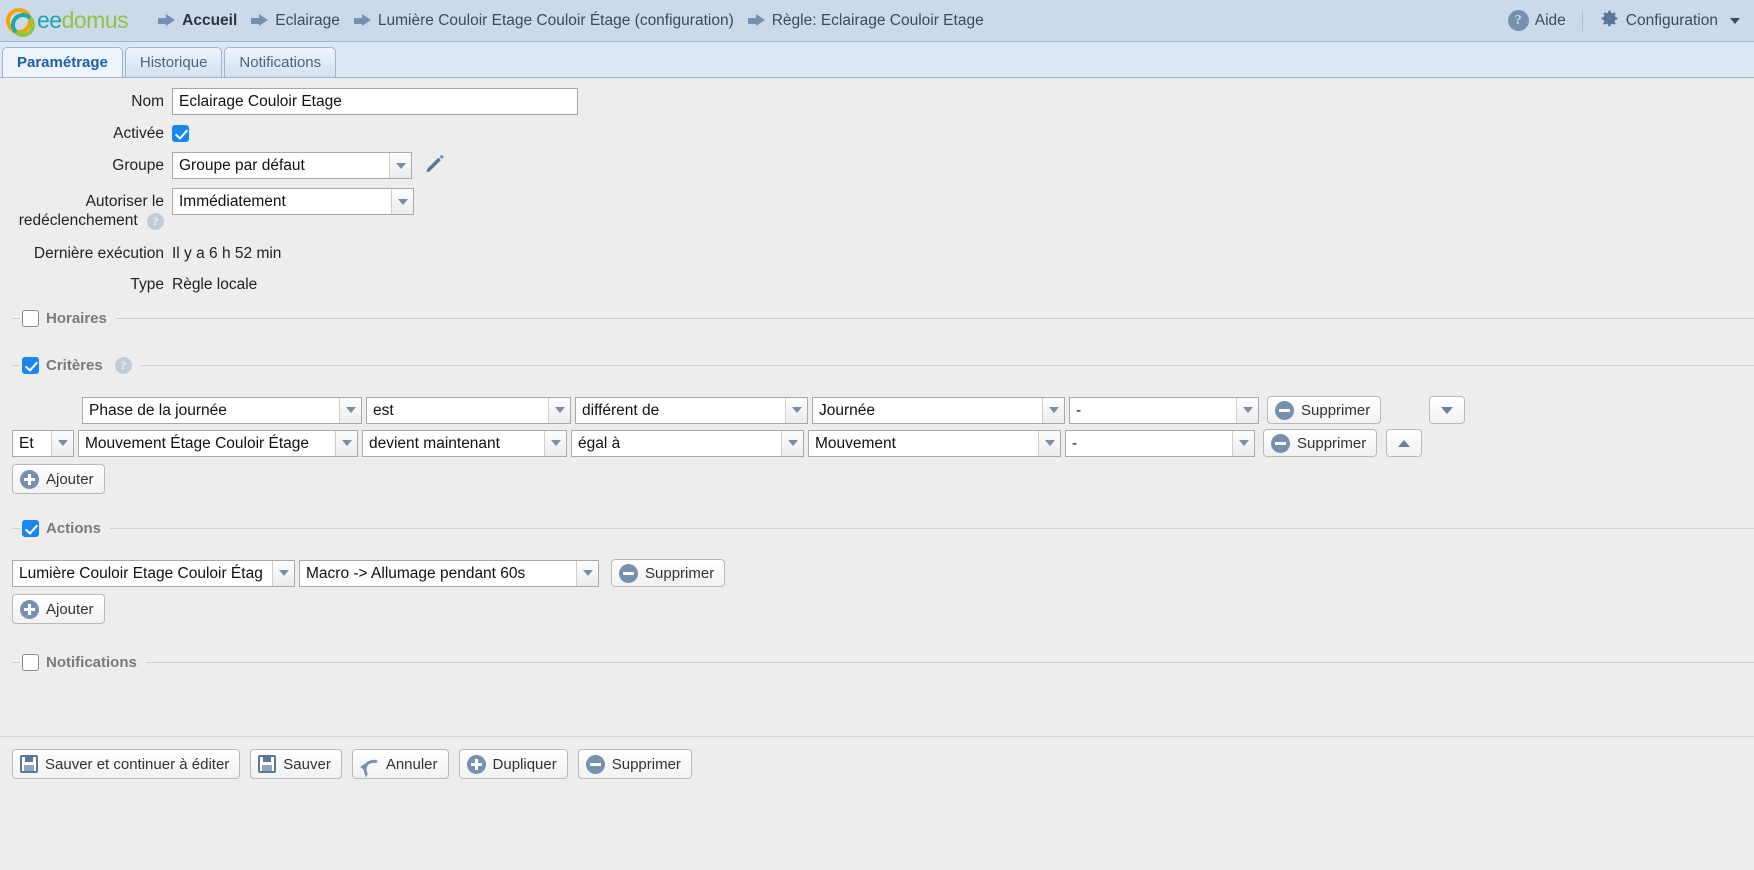 The height and width of the screenshot is (870, 1754). I want to click on actions-checkbox, so click(30, 528).